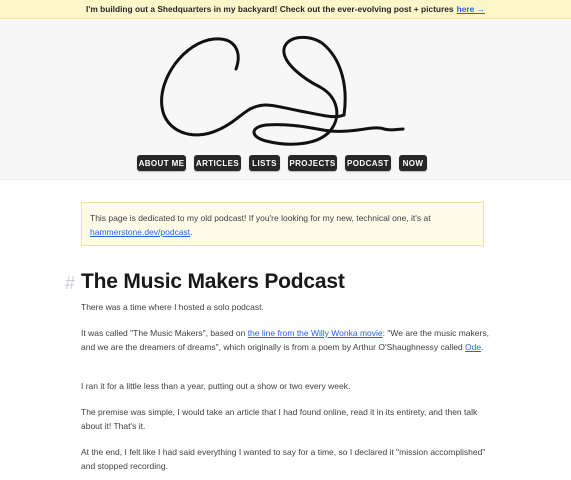 The height and width of the screenshot is (480, 571). What do you see at coordinates (264, 163) in the screenshot?
I see `nav-lists: LISTS` at bounding box center [264, 163].